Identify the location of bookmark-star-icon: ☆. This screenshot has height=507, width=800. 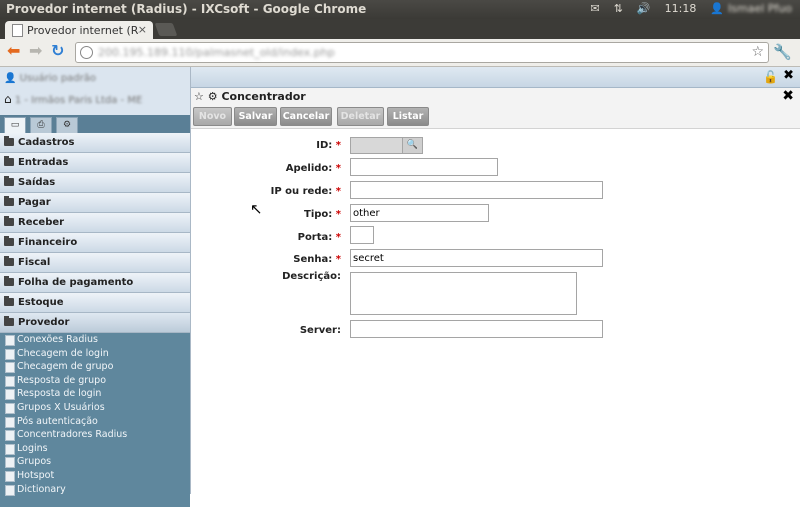
(757, 52).